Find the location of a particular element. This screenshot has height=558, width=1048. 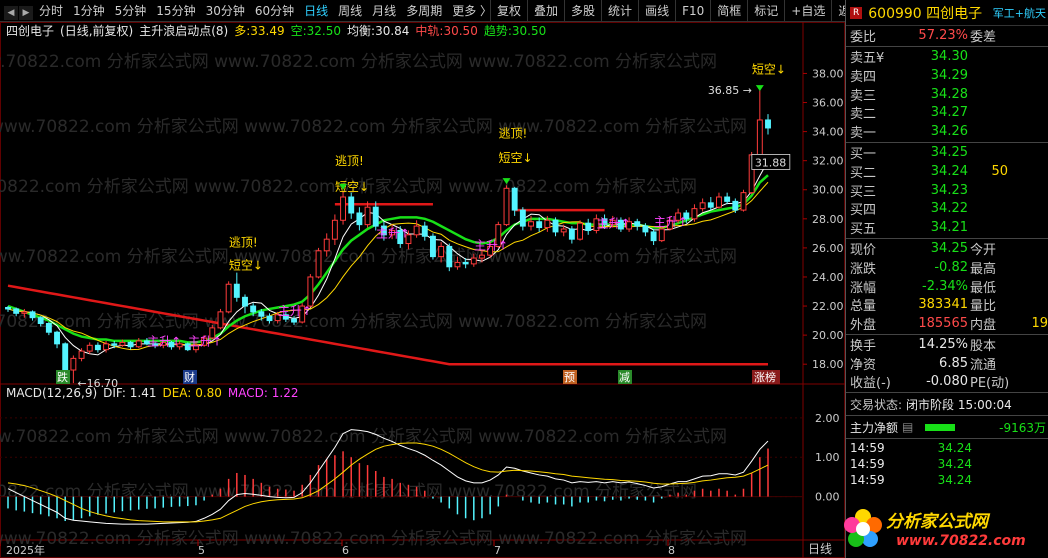

legend-duo-label: 多: is located at coordinates (242, 31).